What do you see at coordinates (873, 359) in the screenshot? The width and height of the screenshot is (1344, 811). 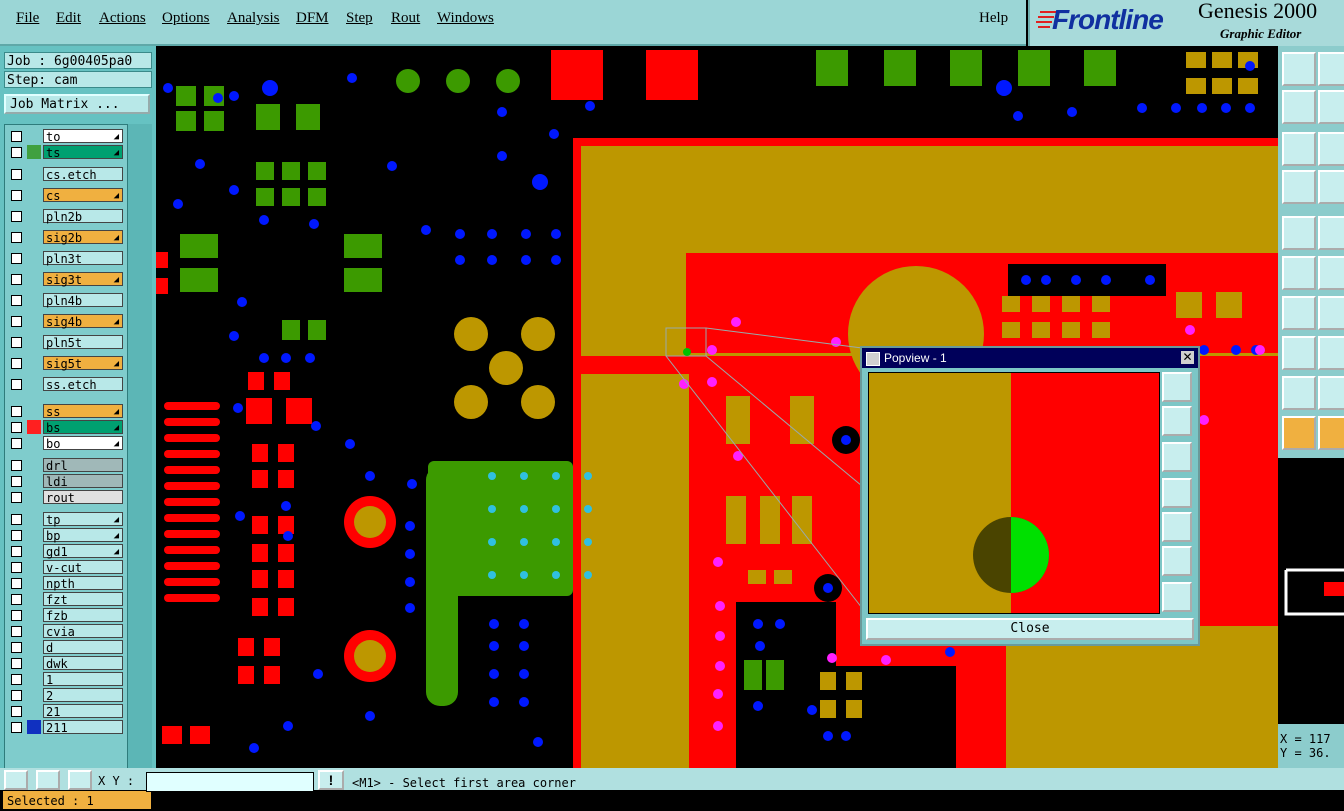 I see `popview-menu-icon` at bounding box center [873, 359].